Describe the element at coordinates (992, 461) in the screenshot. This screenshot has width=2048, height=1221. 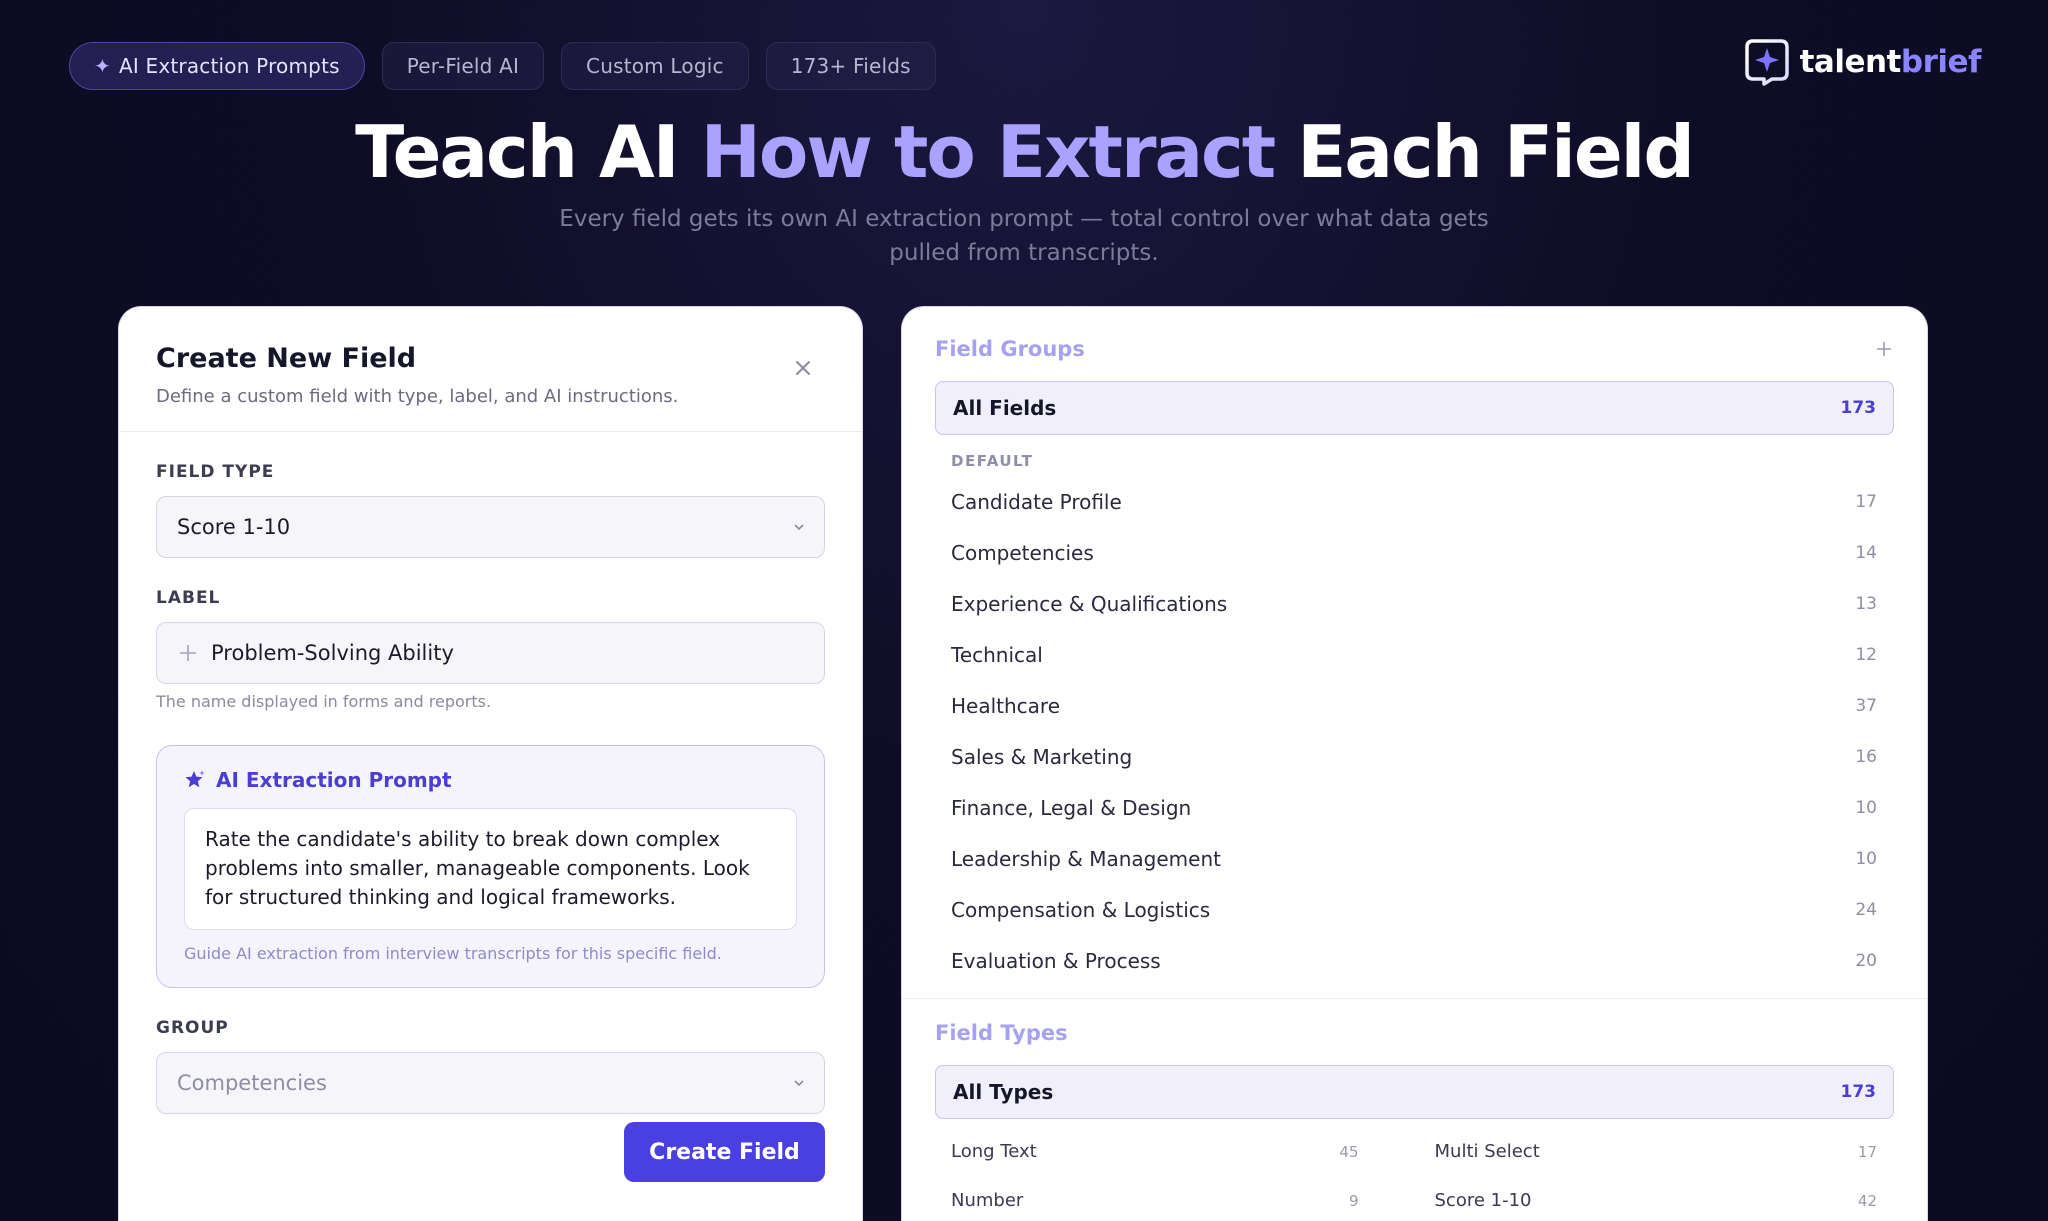
I see `default-section-label: DEFAULT` at that location.